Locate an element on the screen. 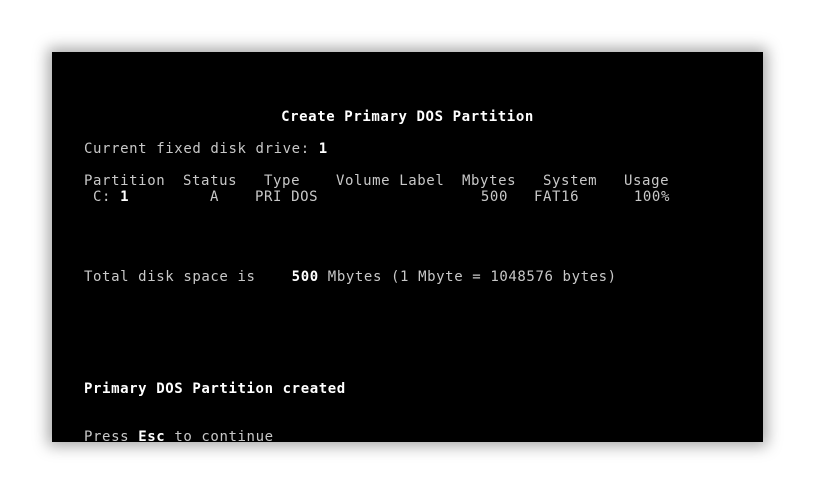 The image size is (815, 494). row-usage: 100% is located at coordinates (651, 197).